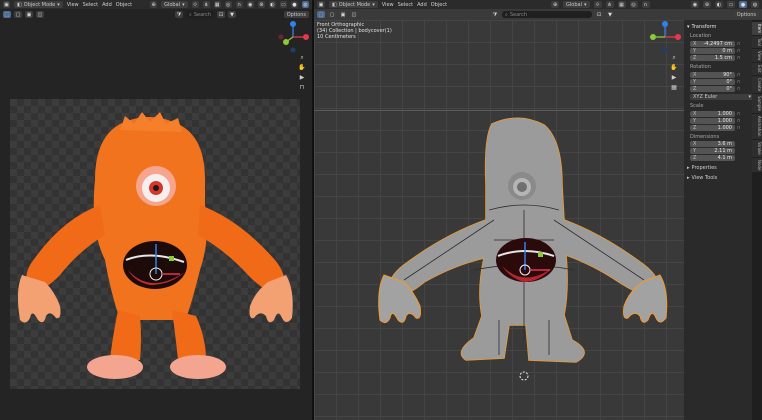 This screenshot has width=762, height=420. What do you see at coordinates (674, 87) in the screenshot?
I see `grid-icon: ▦` at bounding box center [674, 87].